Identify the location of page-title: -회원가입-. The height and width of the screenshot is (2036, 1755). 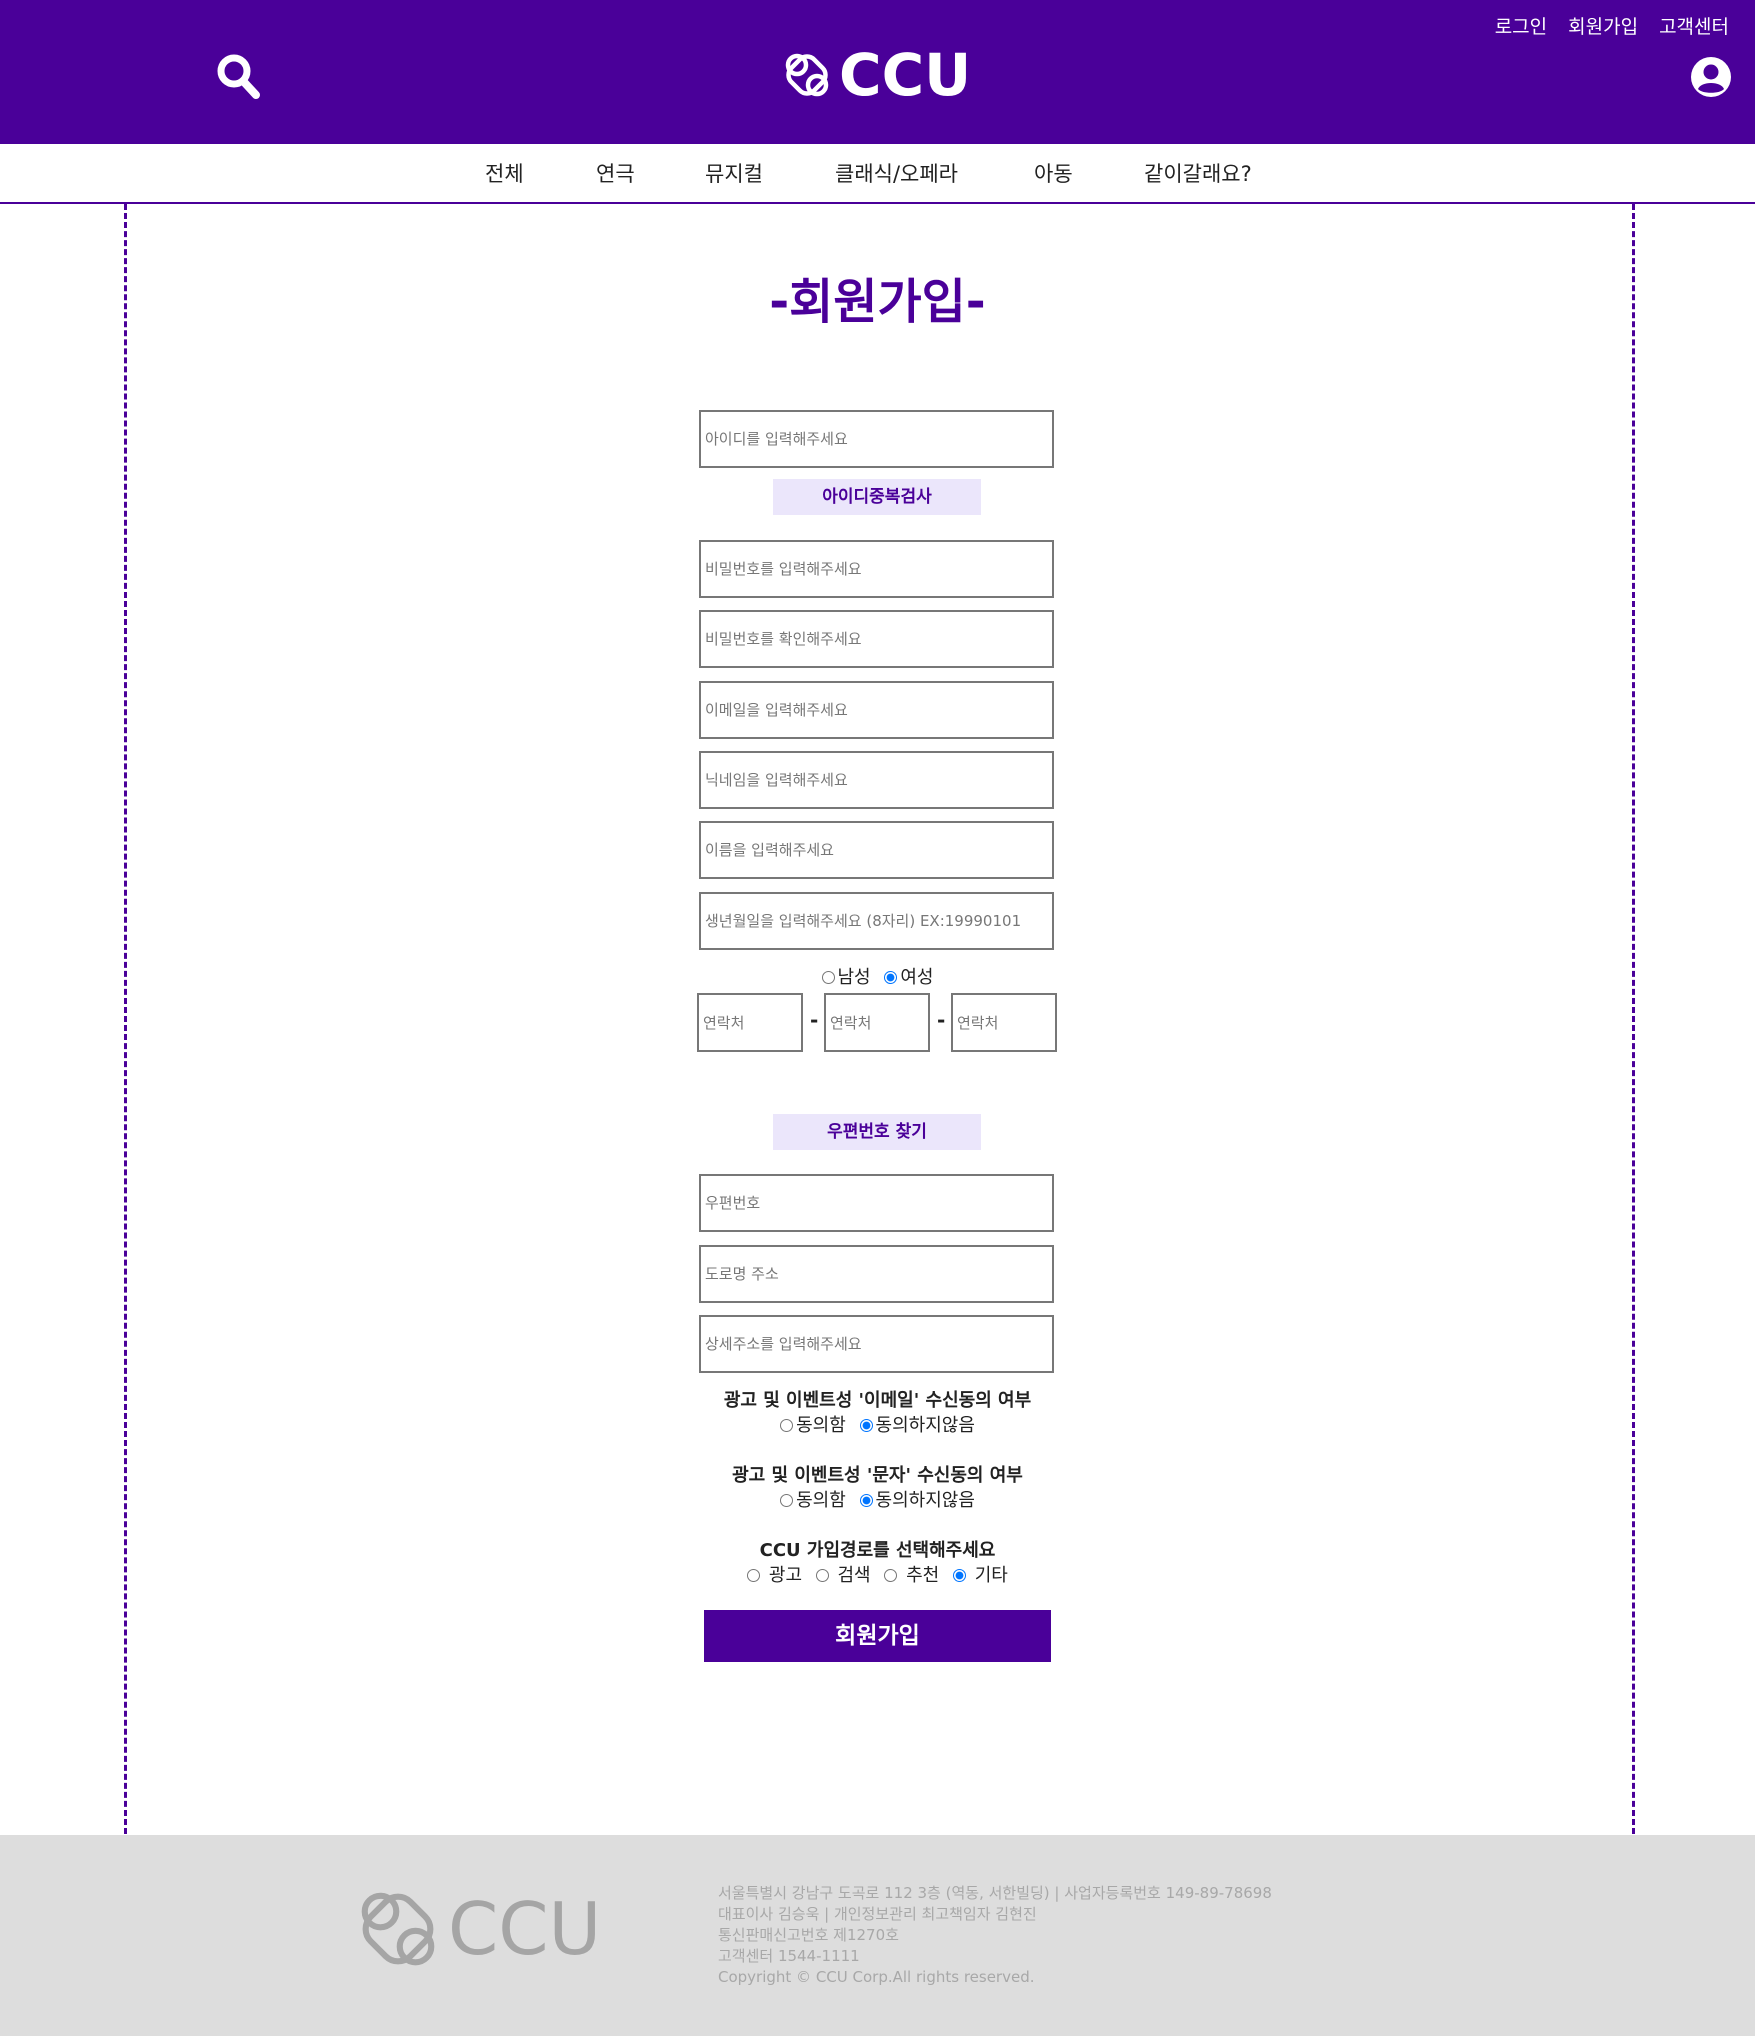
(877, 302).